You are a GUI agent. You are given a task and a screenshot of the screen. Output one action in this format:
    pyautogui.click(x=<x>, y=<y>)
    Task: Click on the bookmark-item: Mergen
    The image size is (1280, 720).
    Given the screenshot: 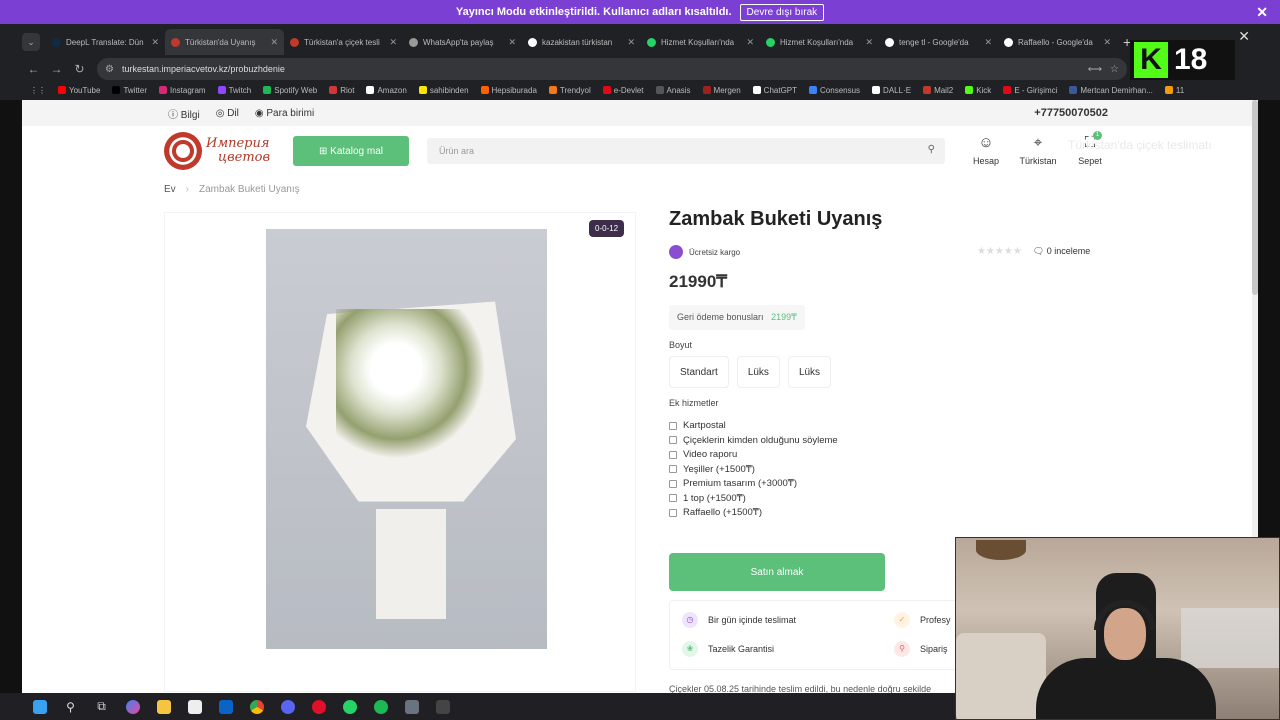 What is the action you would take?
    pyautogui.click(x=721, y=90)
    